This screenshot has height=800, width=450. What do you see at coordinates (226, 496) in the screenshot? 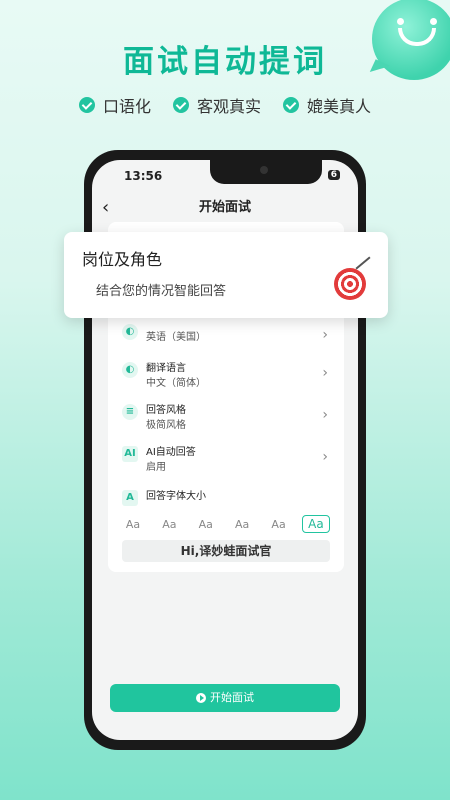
I see `font-size-label-row: A 回答字体大小` at bounding box center [226, 496].